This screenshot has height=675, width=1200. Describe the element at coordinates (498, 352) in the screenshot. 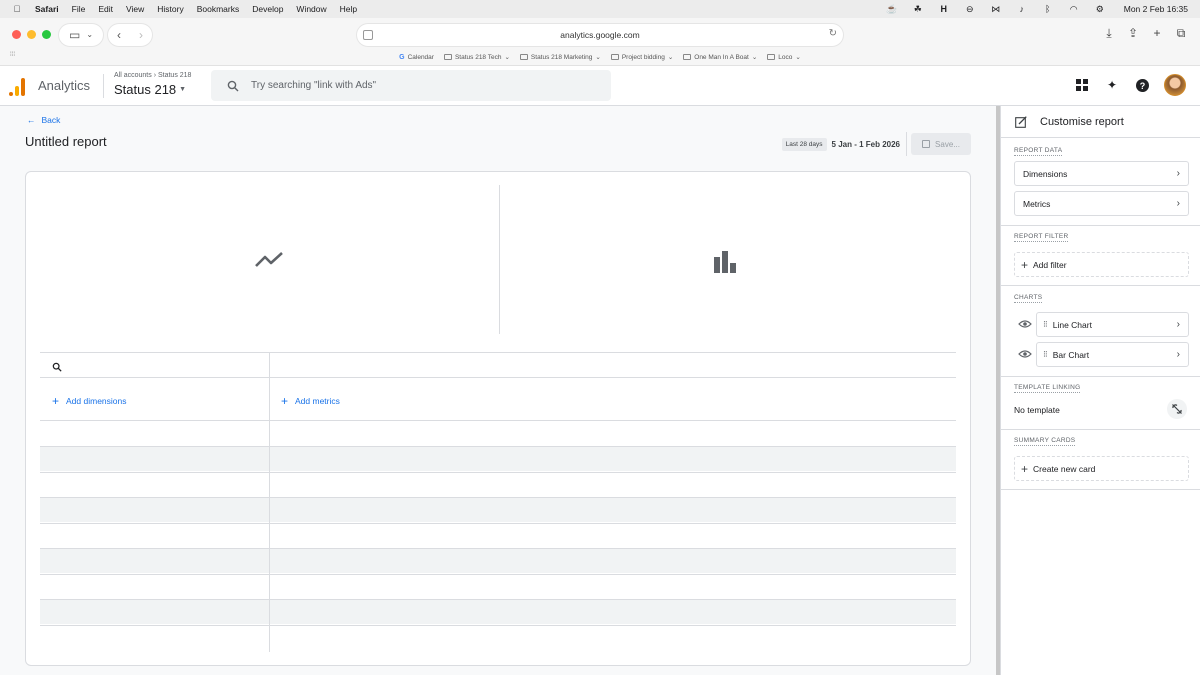

I see `table-border` at that location.